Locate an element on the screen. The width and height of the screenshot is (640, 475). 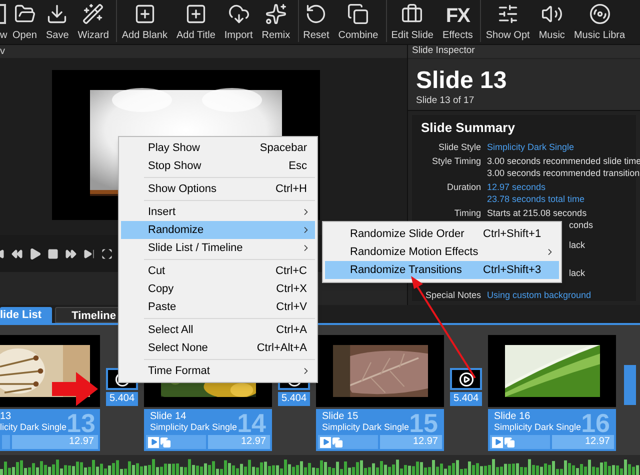
menu-item: Time Format is located at coordinates (218, 371).